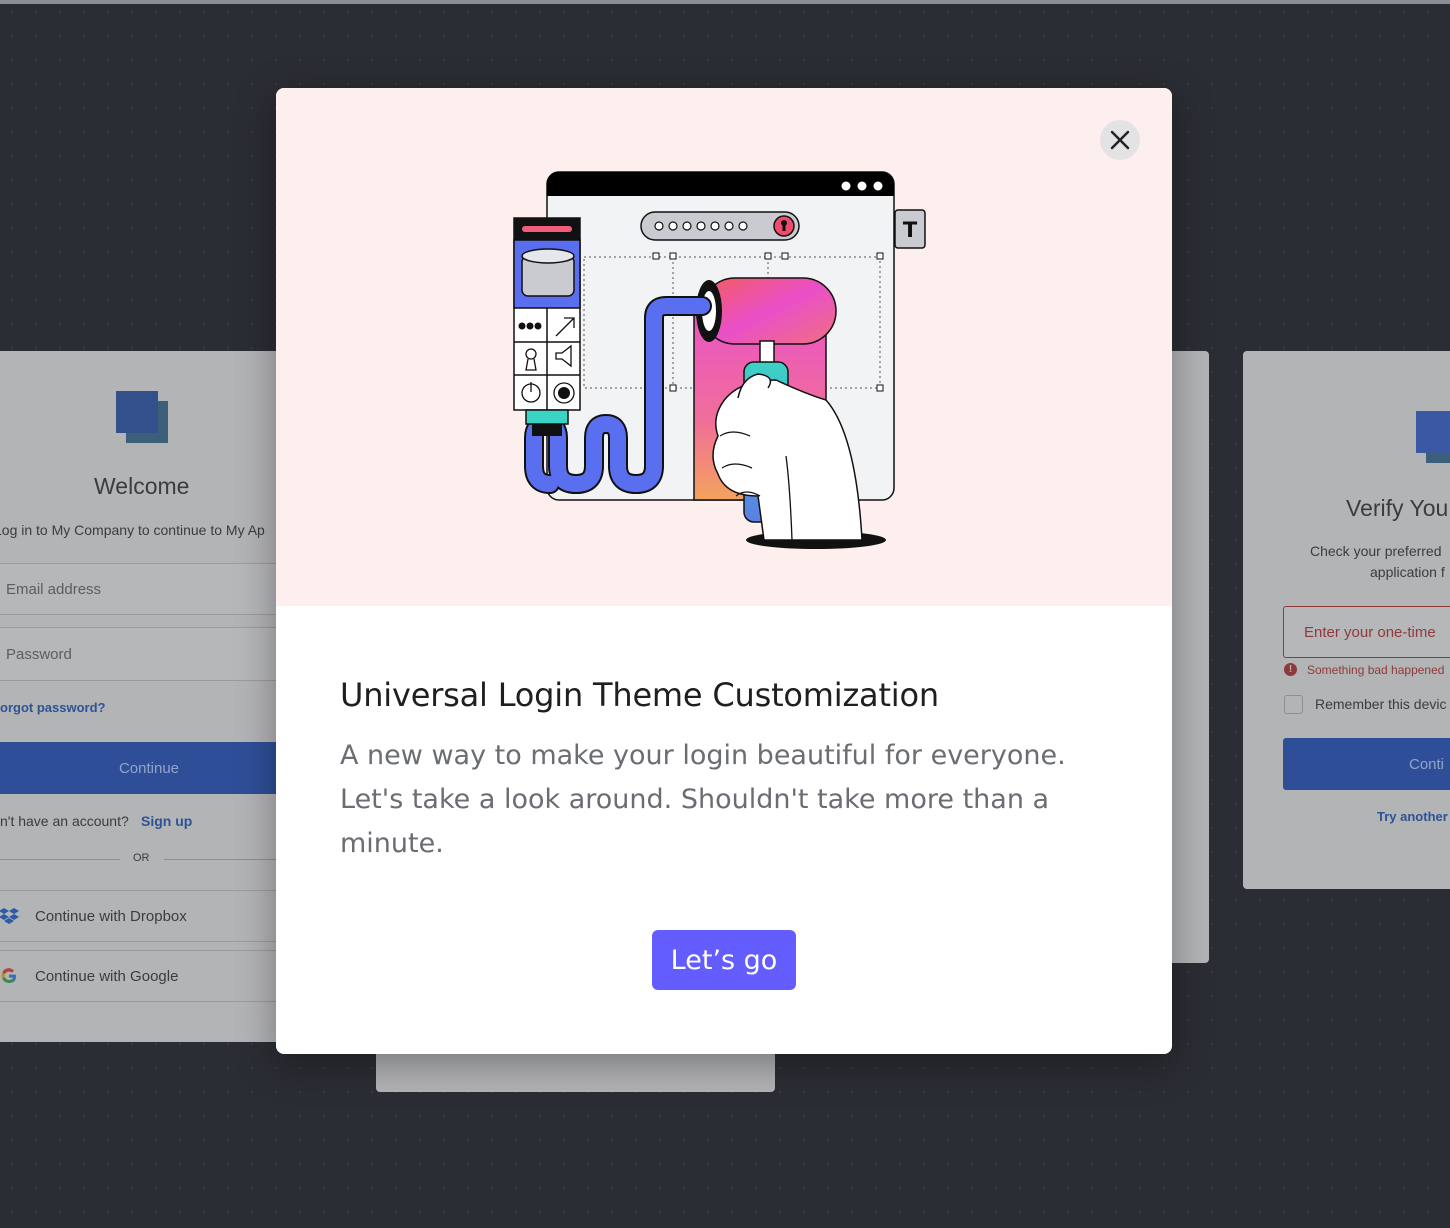  Describe the element at coordinates (1397, 508) in the screenshot. I see `verify-title: Verify You` at that location.